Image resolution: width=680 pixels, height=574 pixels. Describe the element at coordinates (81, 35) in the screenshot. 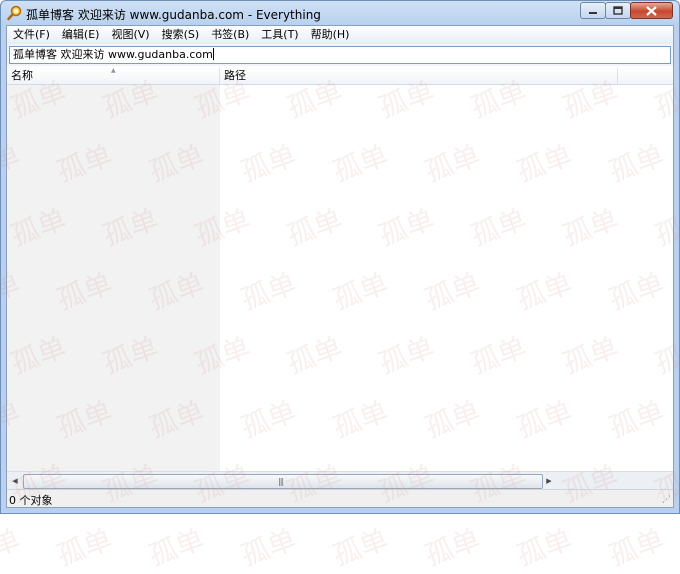

I see `menu-edit: 编辑(E)` at that location.